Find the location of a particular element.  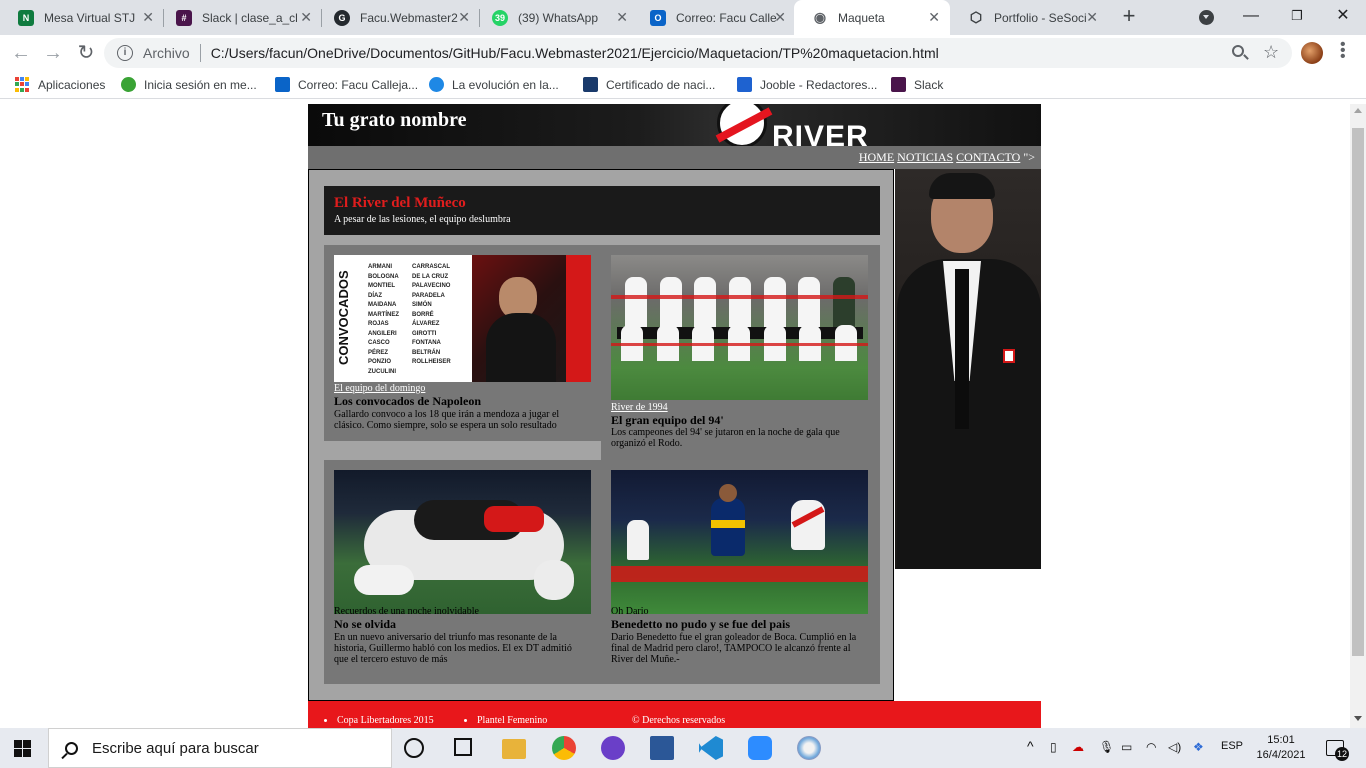

bookmark-apps: Aplicaciones is located at coordinates (60, 84).